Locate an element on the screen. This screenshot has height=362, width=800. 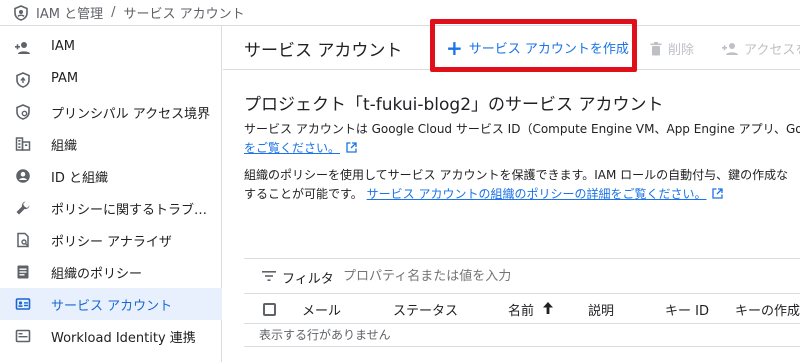
policy-docs-link: サービス アカウントの組織のポリシーの詳細をご覧ください。 is located at coordinates (537, 194).